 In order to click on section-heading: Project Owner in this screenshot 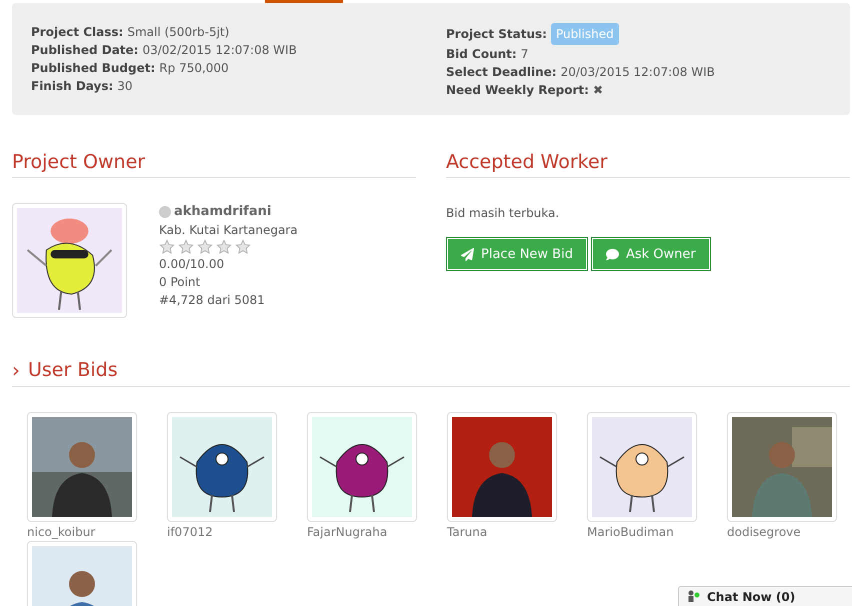, I will do `click(214, 164)`.